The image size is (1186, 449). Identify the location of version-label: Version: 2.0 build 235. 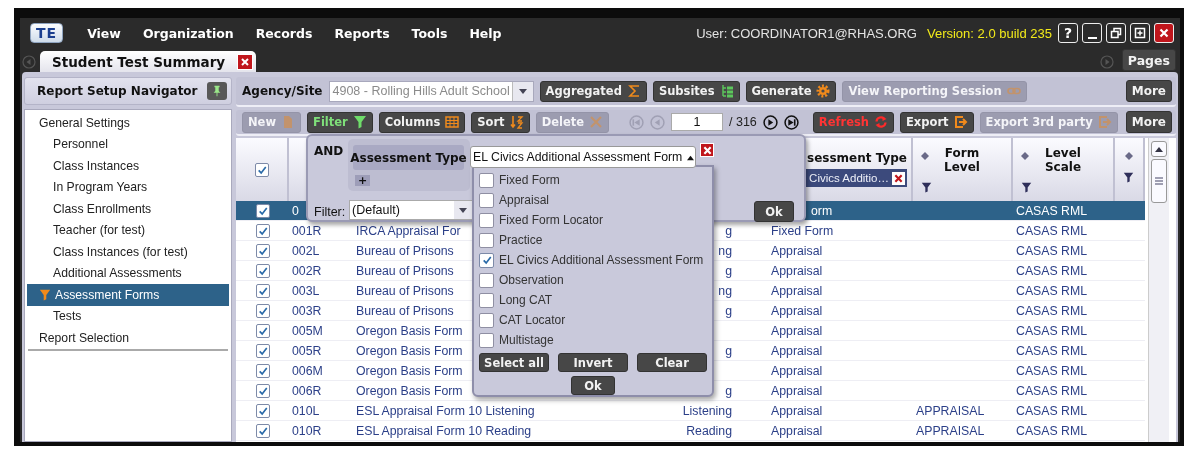
(989, 33).